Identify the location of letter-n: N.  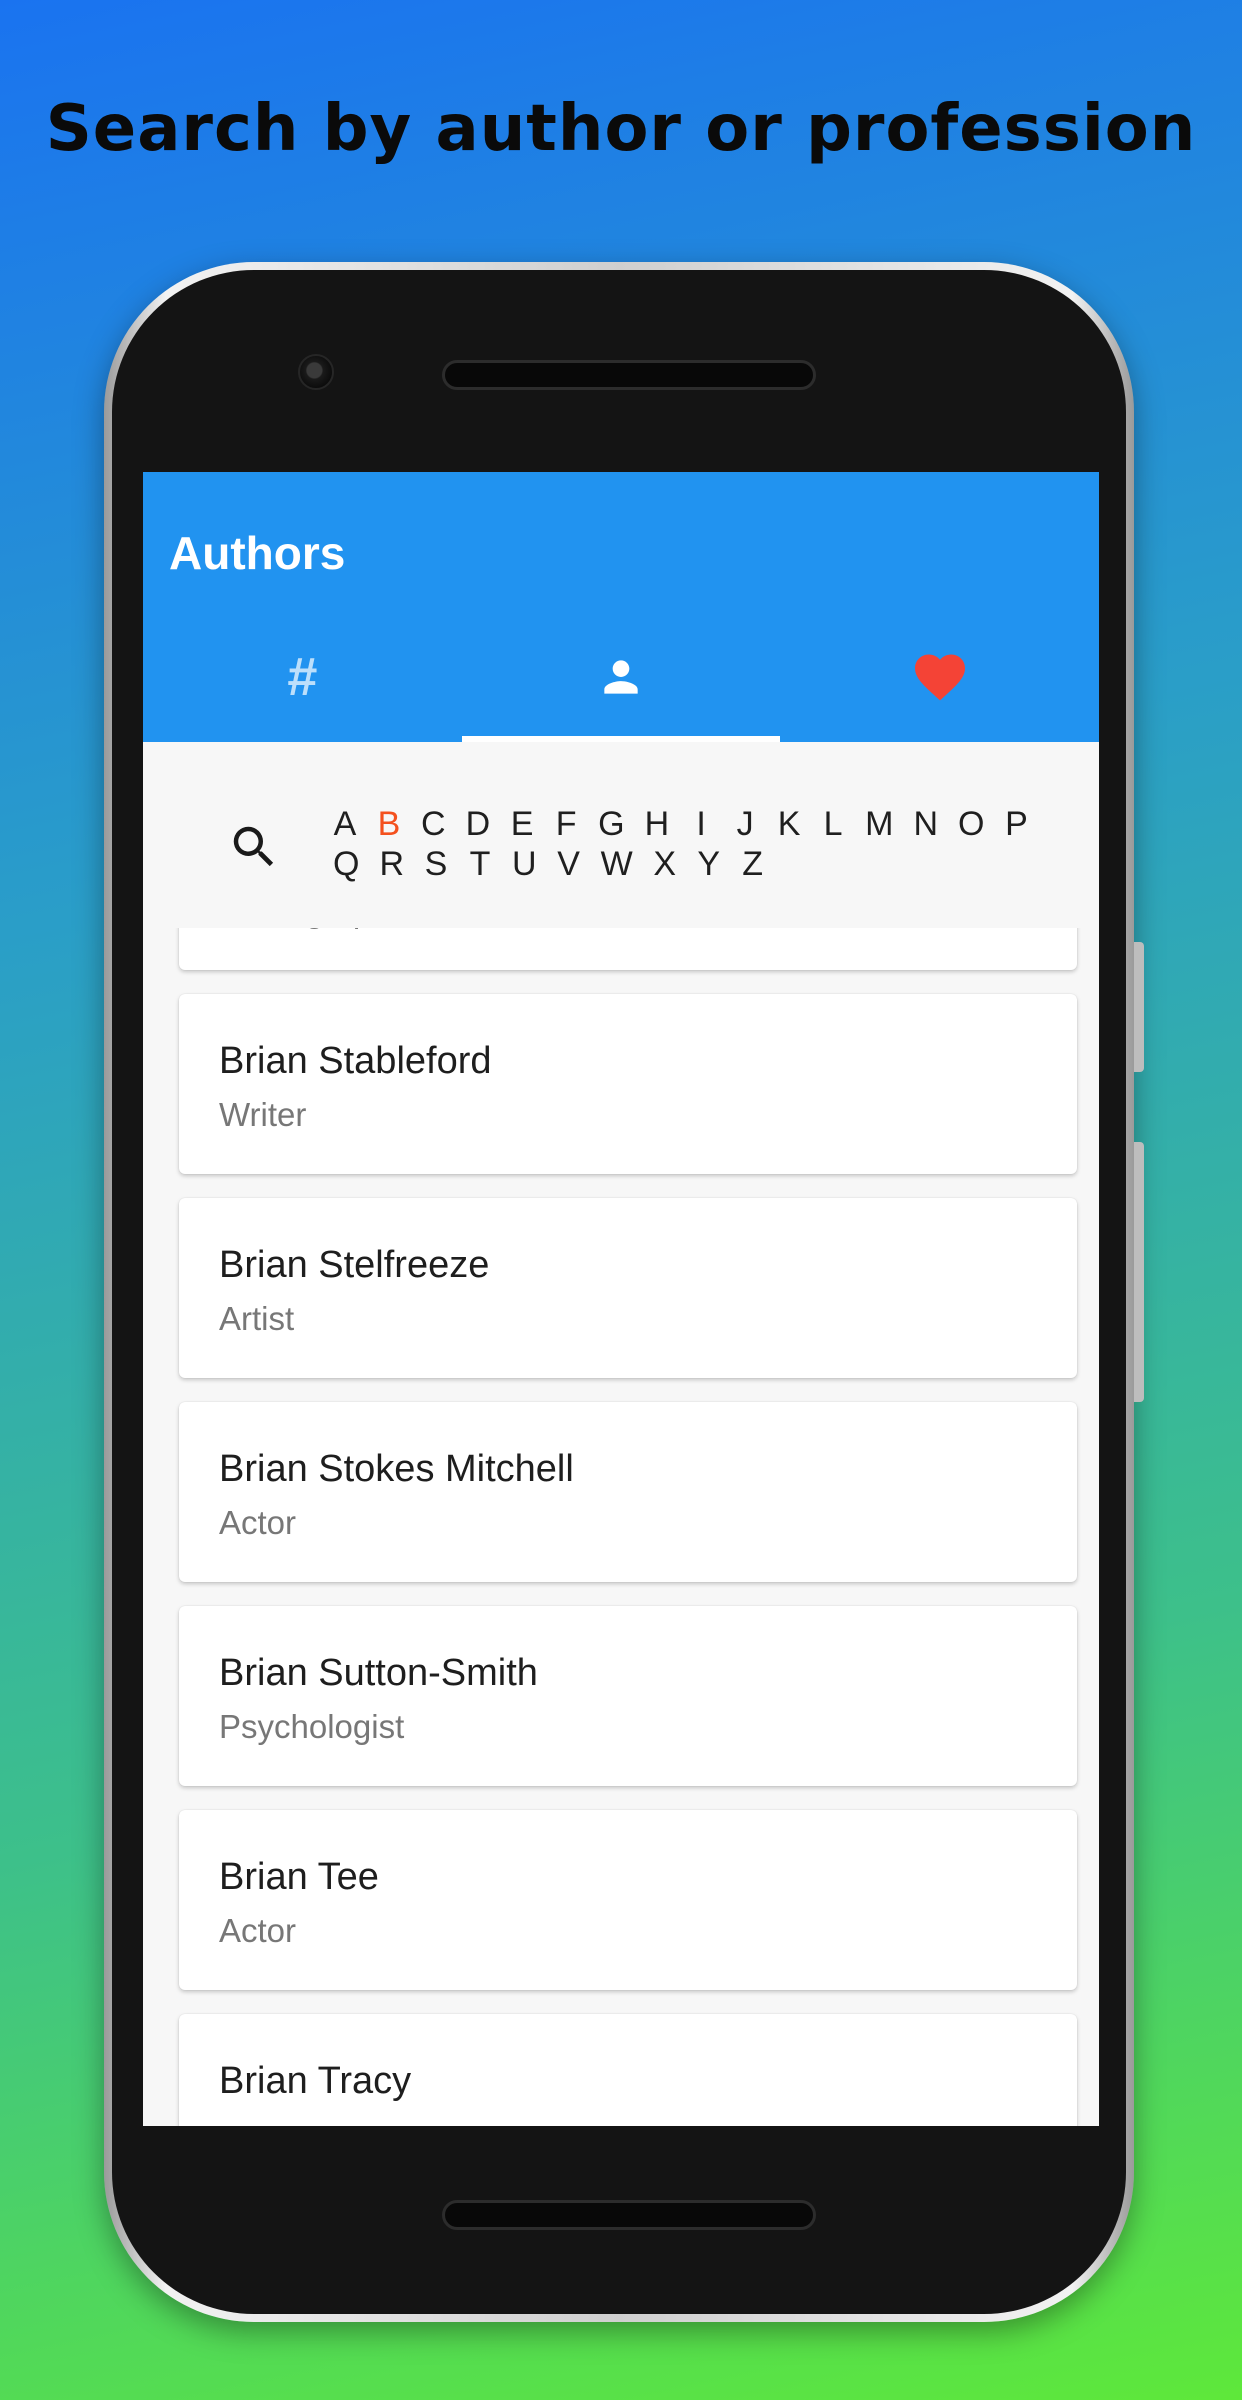
(925, 824).